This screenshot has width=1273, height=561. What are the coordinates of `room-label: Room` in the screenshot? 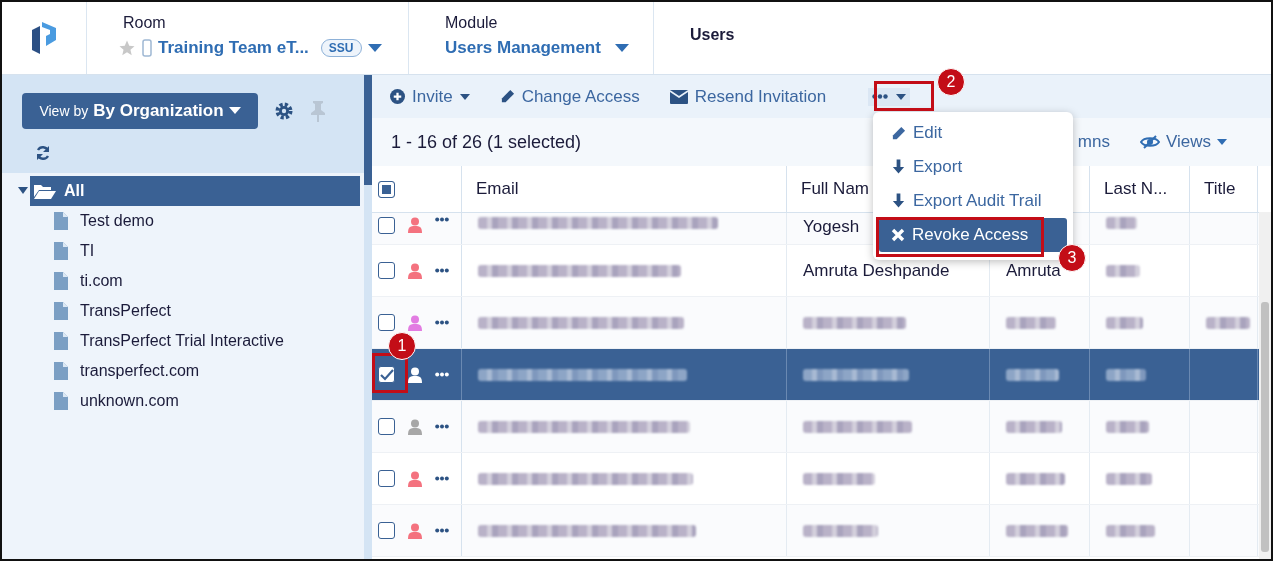 It's located at (145, 23).